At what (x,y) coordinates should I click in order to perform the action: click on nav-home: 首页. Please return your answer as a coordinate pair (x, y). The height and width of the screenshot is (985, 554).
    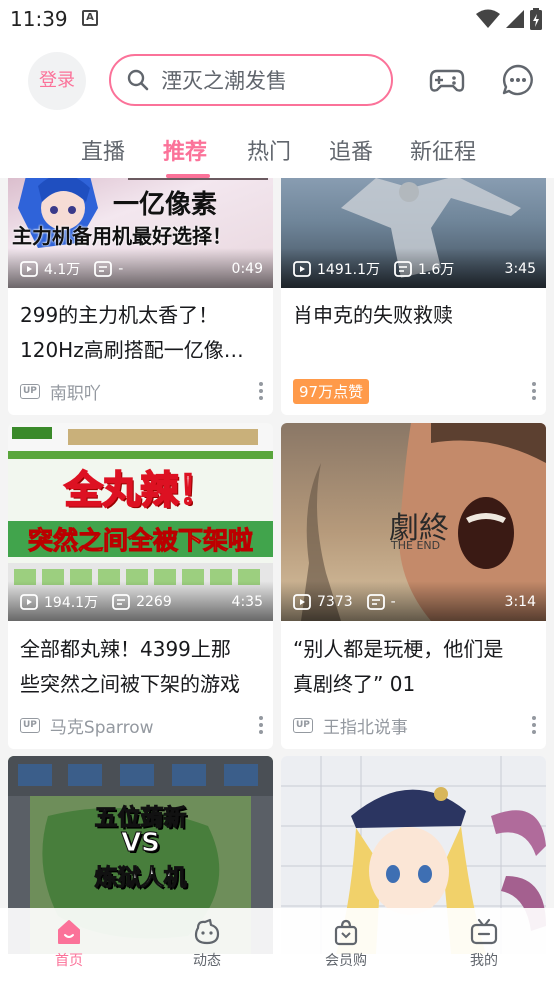
    Looking at the image, I should click on (69, 944).